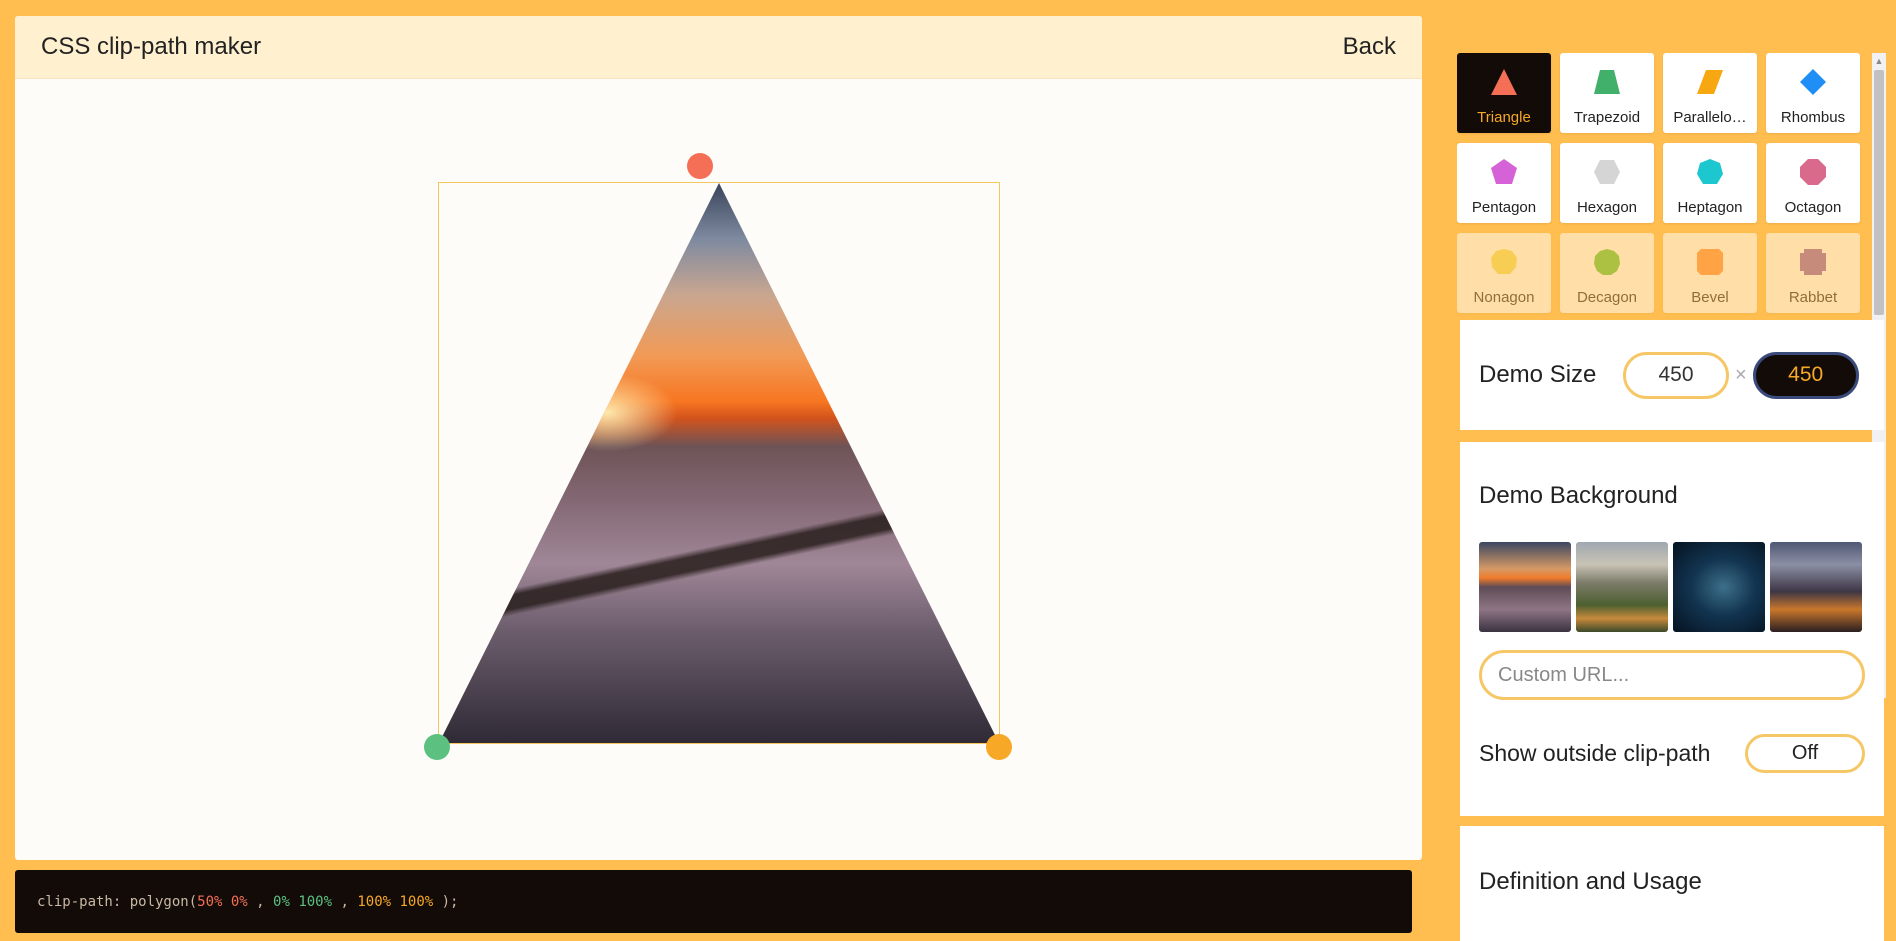 The width and height of the screenshot is (1896, 941). I want to click on demo-width-input, so click(1676, 375).